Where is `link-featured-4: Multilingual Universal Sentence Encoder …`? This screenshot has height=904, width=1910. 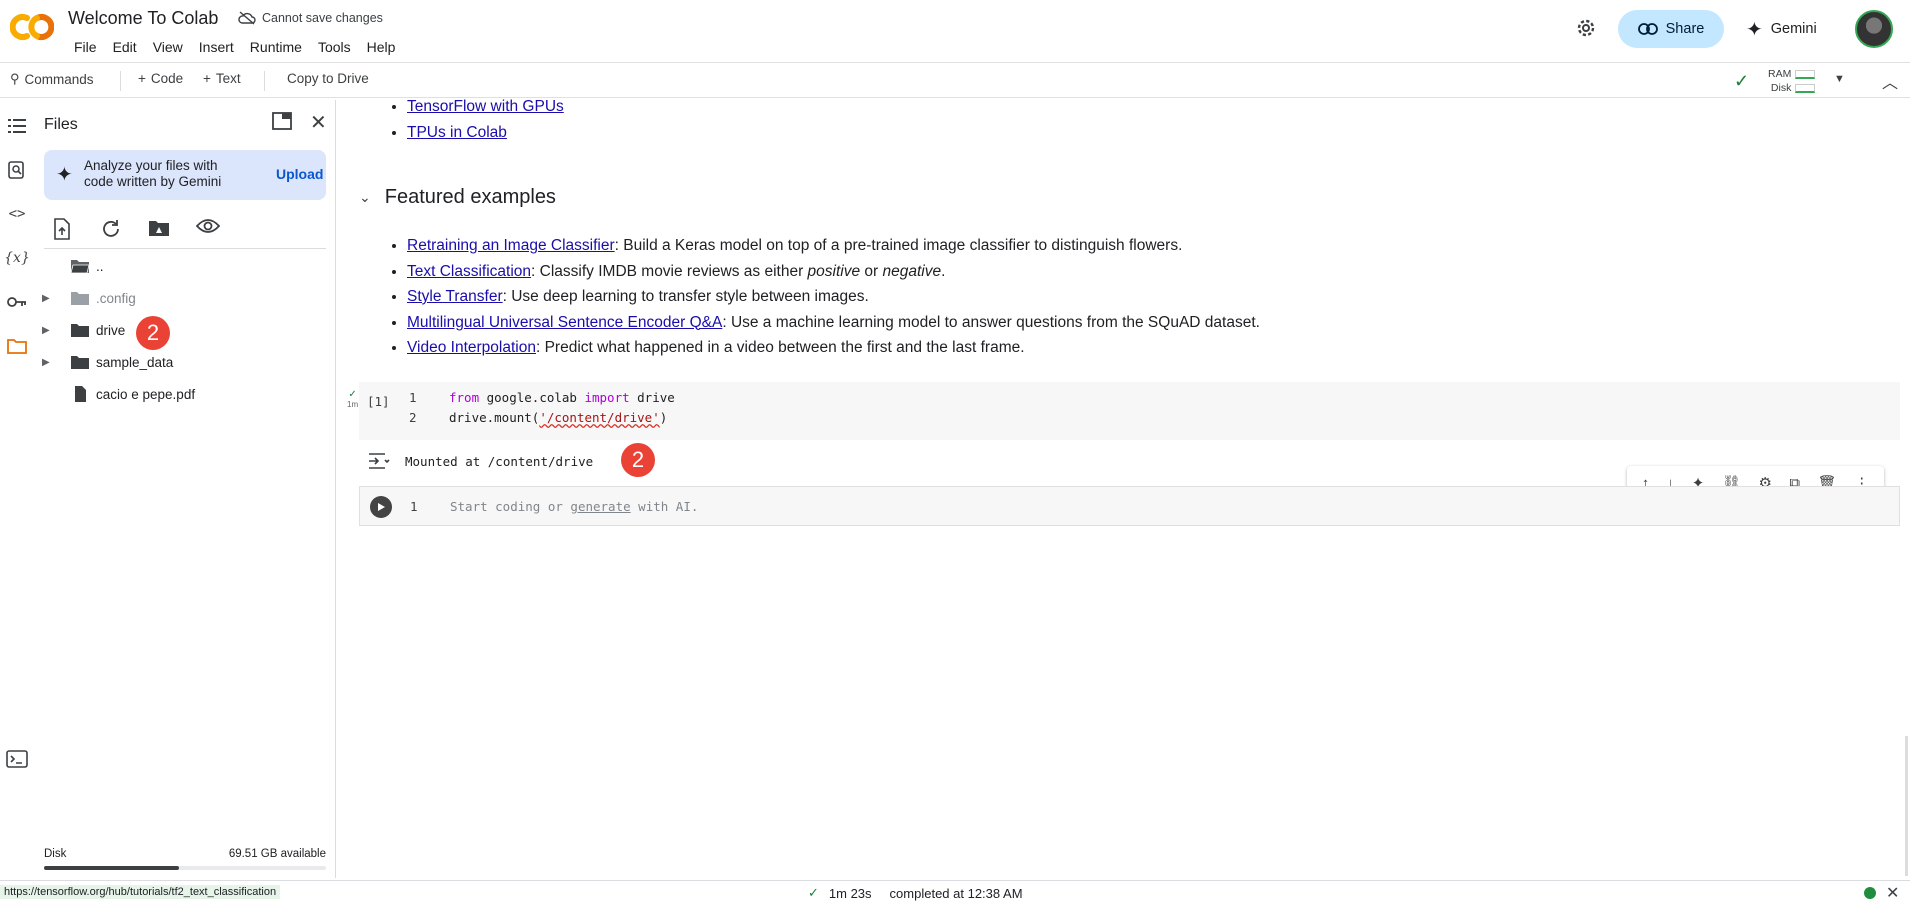
link-featured-4: Multilingual Universal Sentence Encoder … is located at coordinates (564, 322).